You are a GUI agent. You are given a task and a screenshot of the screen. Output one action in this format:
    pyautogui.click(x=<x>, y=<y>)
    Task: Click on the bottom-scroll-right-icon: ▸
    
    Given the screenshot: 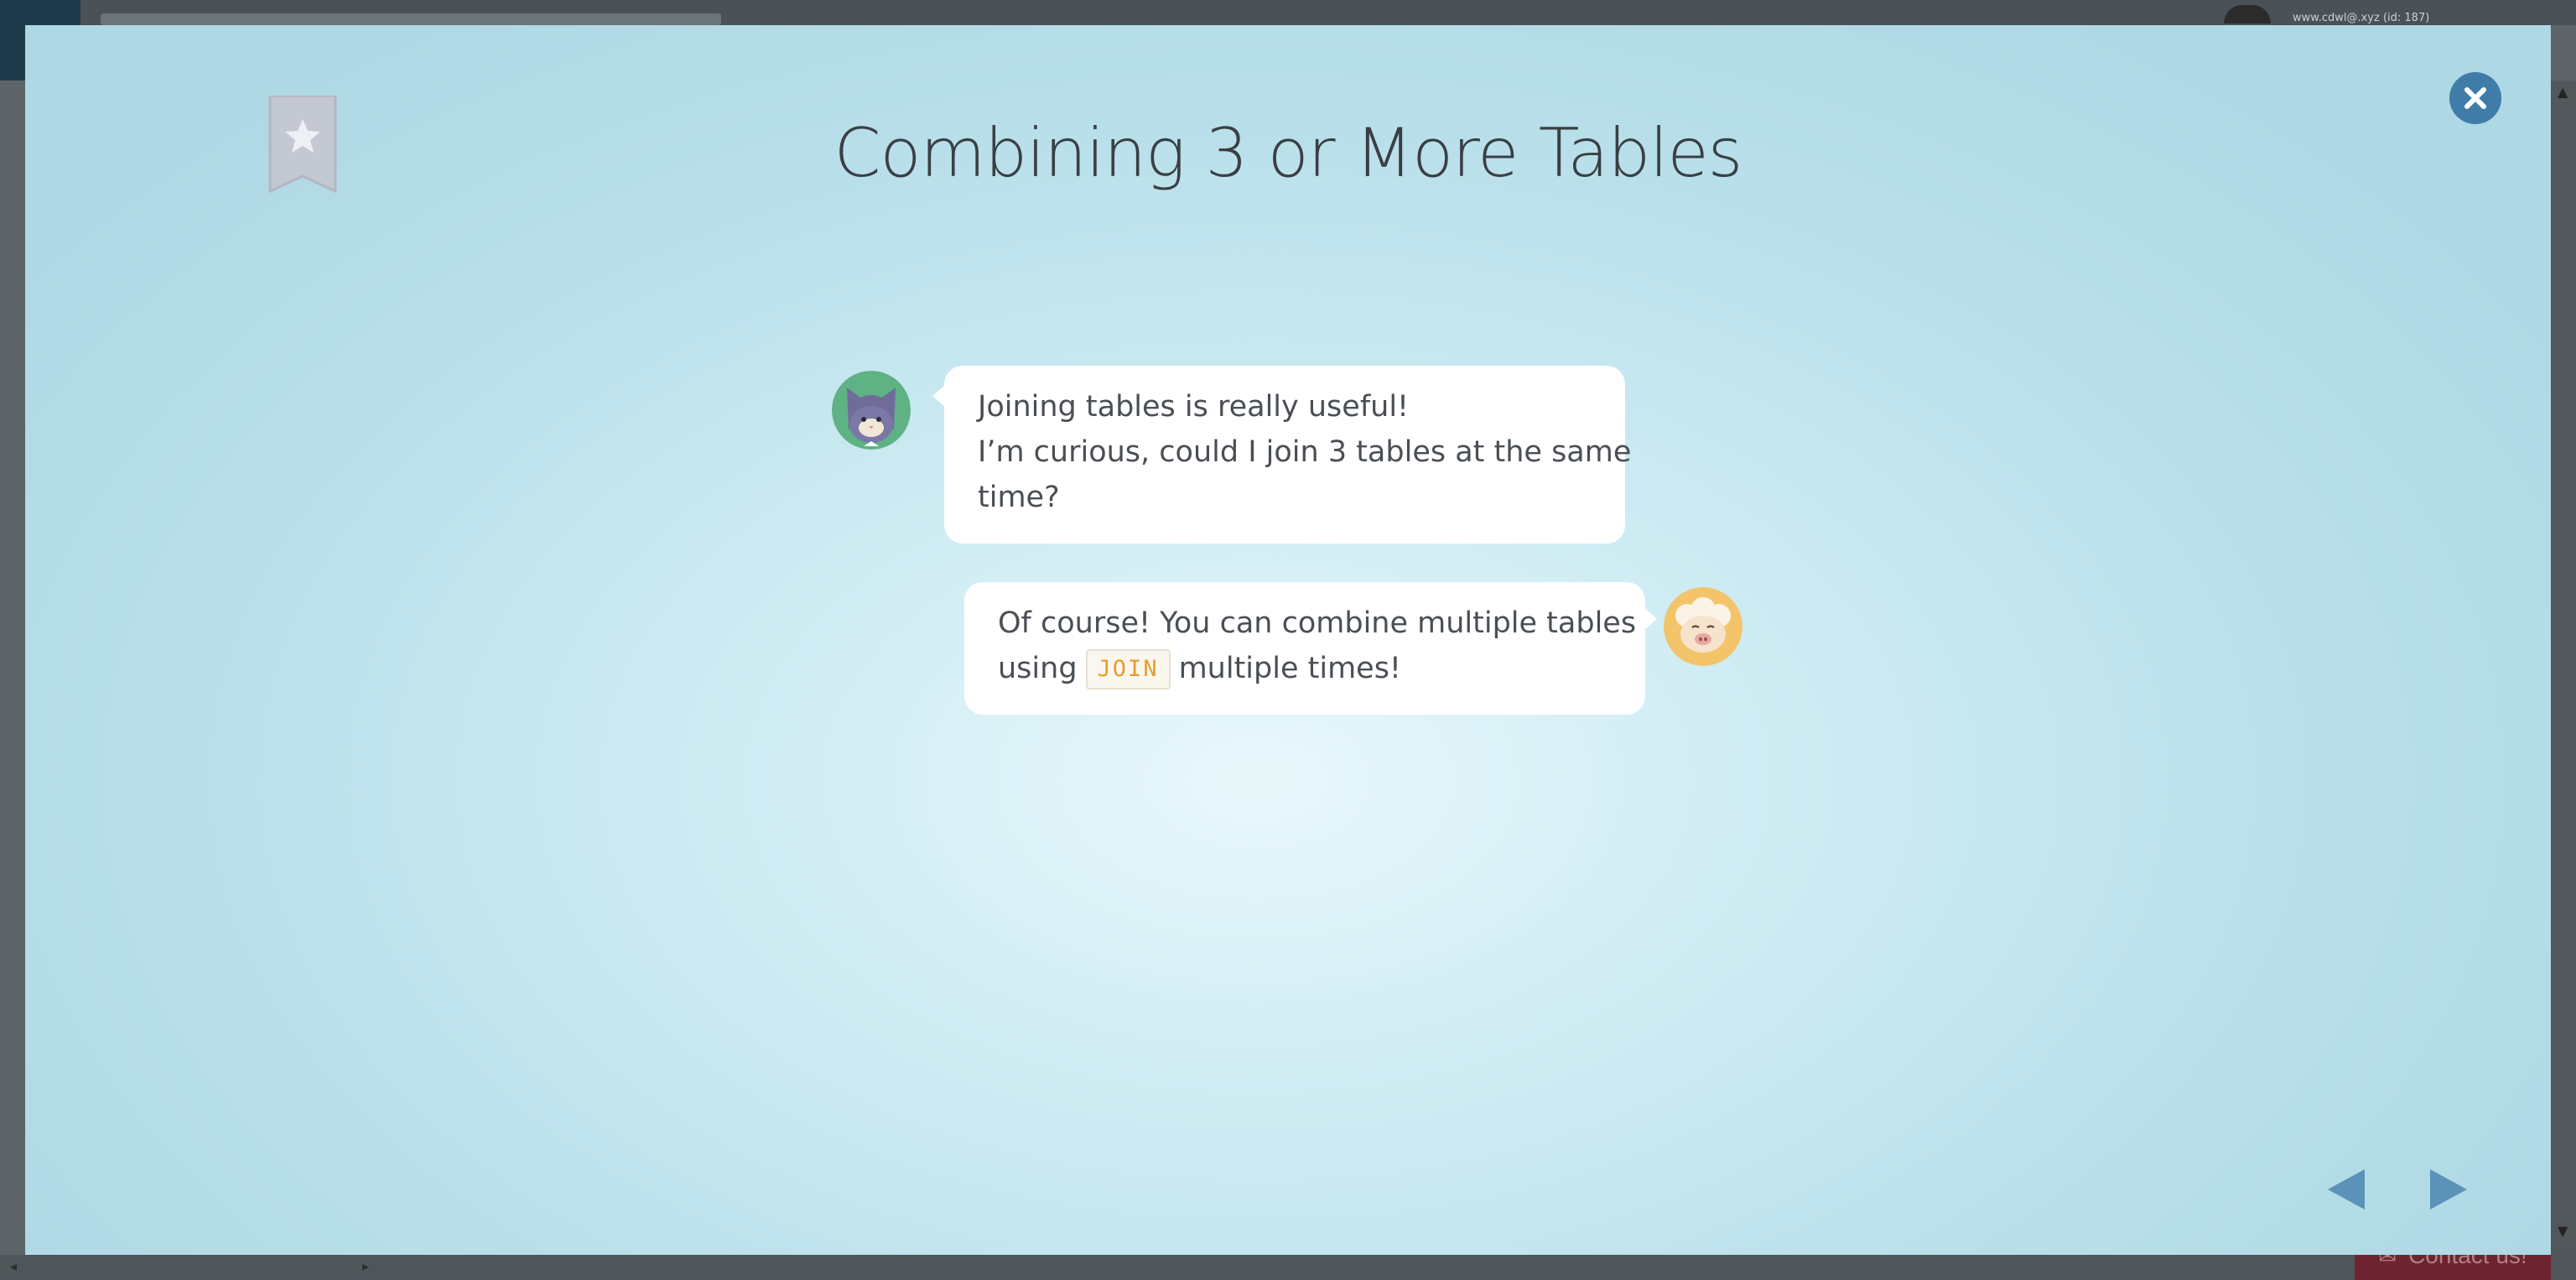 What is the action you would take?
    pyautogui.click(x=366, y=1266)
    